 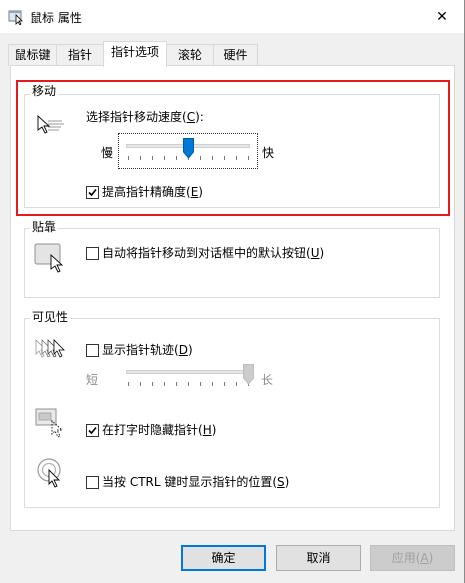 I want to click on show-location-icon, so click(x=52, y=476).